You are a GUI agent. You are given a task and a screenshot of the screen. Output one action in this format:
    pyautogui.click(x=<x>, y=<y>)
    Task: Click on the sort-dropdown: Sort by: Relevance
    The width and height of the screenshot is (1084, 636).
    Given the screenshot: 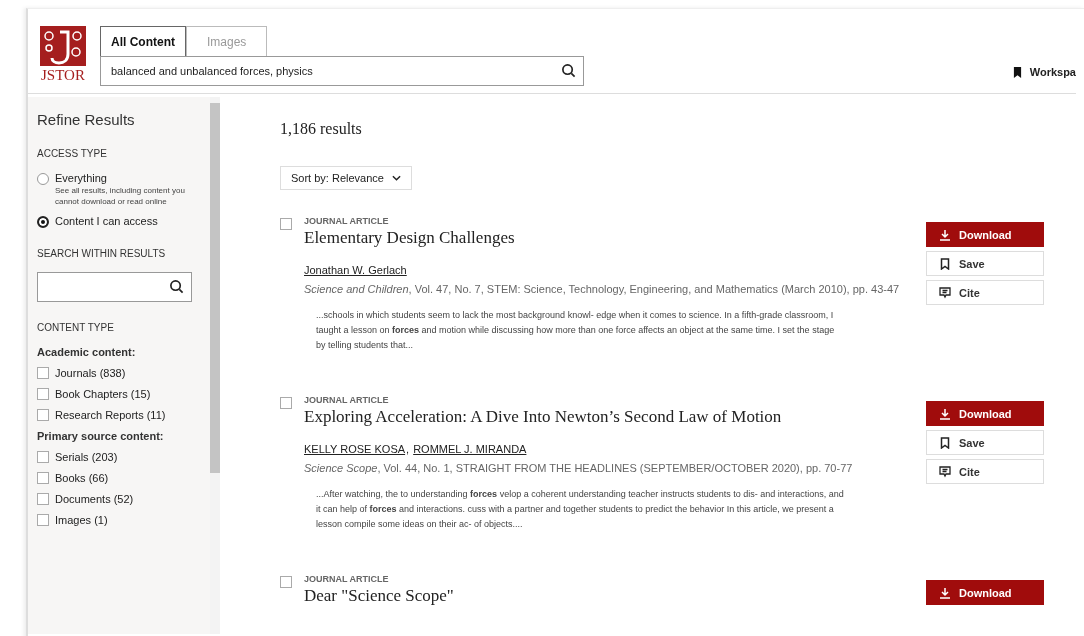 What is the action you would take?
    pyautogui.click(x=346, y=178)
    